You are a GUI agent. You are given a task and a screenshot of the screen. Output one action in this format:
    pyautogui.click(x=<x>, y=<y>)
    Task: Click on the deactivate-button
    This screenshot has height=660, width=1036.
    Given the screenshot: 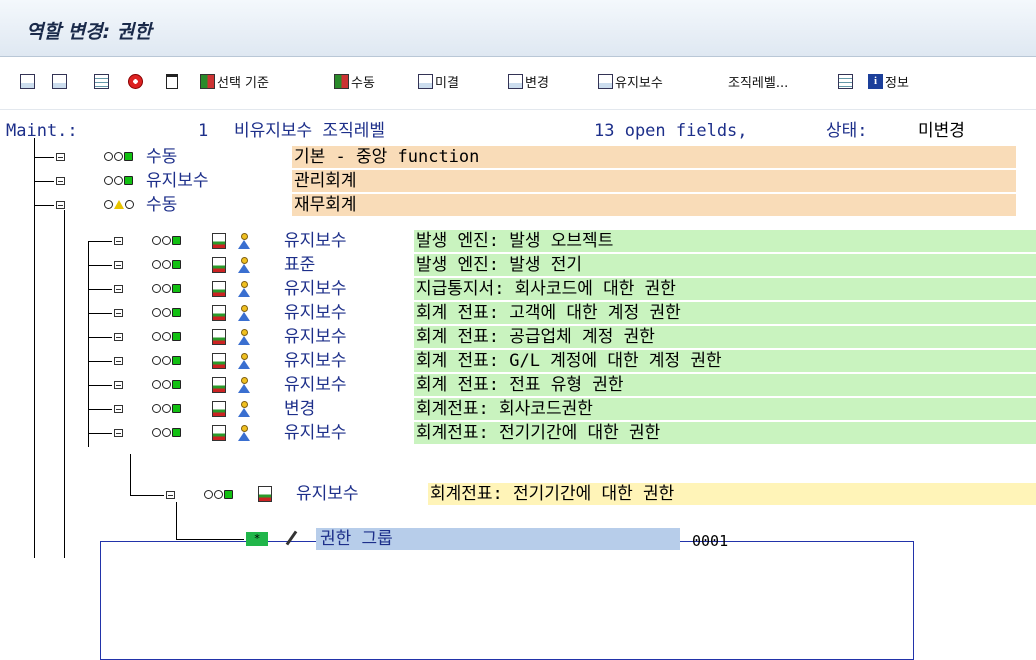 What is the action you would take?
    pyautogui.click(x=135, y=81)
    